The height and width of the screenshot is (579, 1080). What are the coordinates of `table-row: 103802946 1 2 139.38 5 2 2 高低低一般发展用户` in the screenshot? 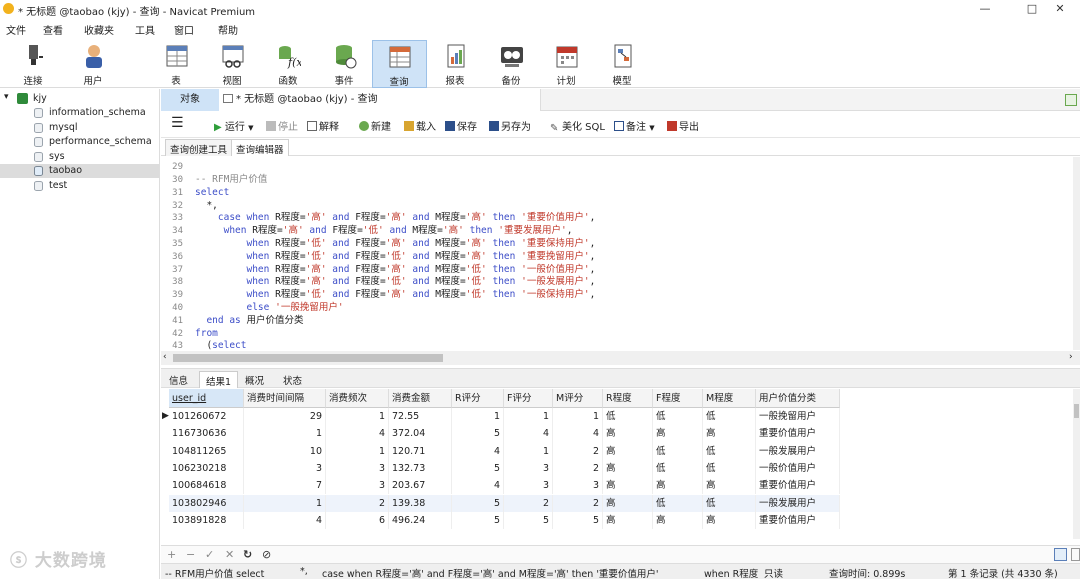 It's located at (504, 503).